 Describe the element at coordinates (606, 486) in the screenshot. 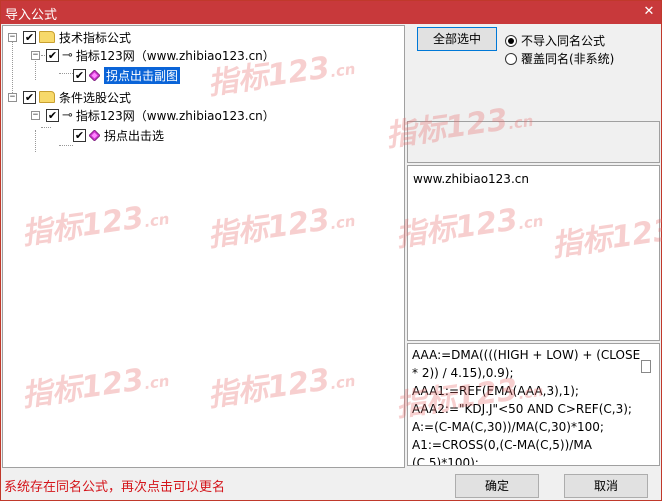

I see `cancel-button: 取消` at that location.